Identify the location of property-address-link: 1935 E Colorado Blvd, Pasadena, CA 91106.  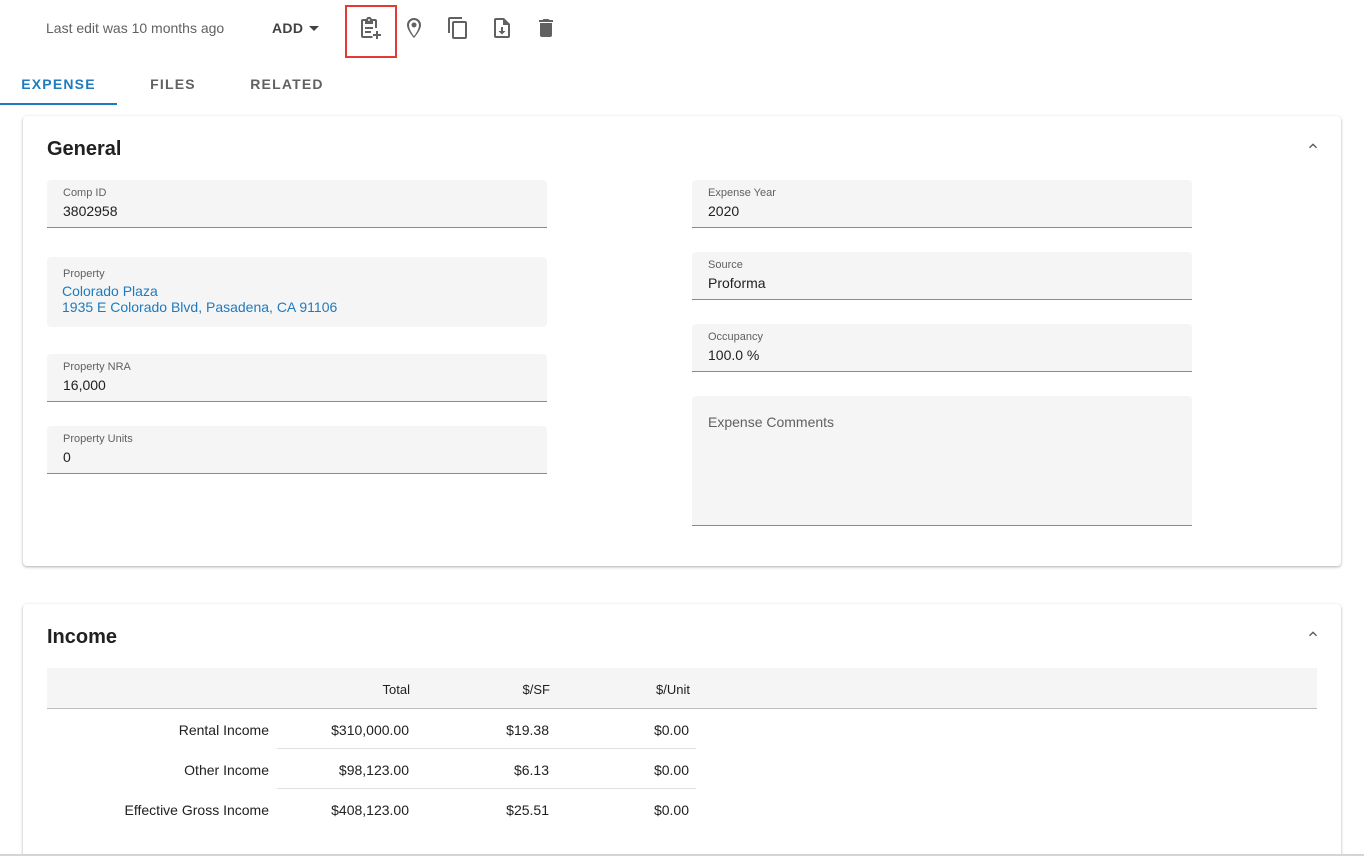
(199, 307).